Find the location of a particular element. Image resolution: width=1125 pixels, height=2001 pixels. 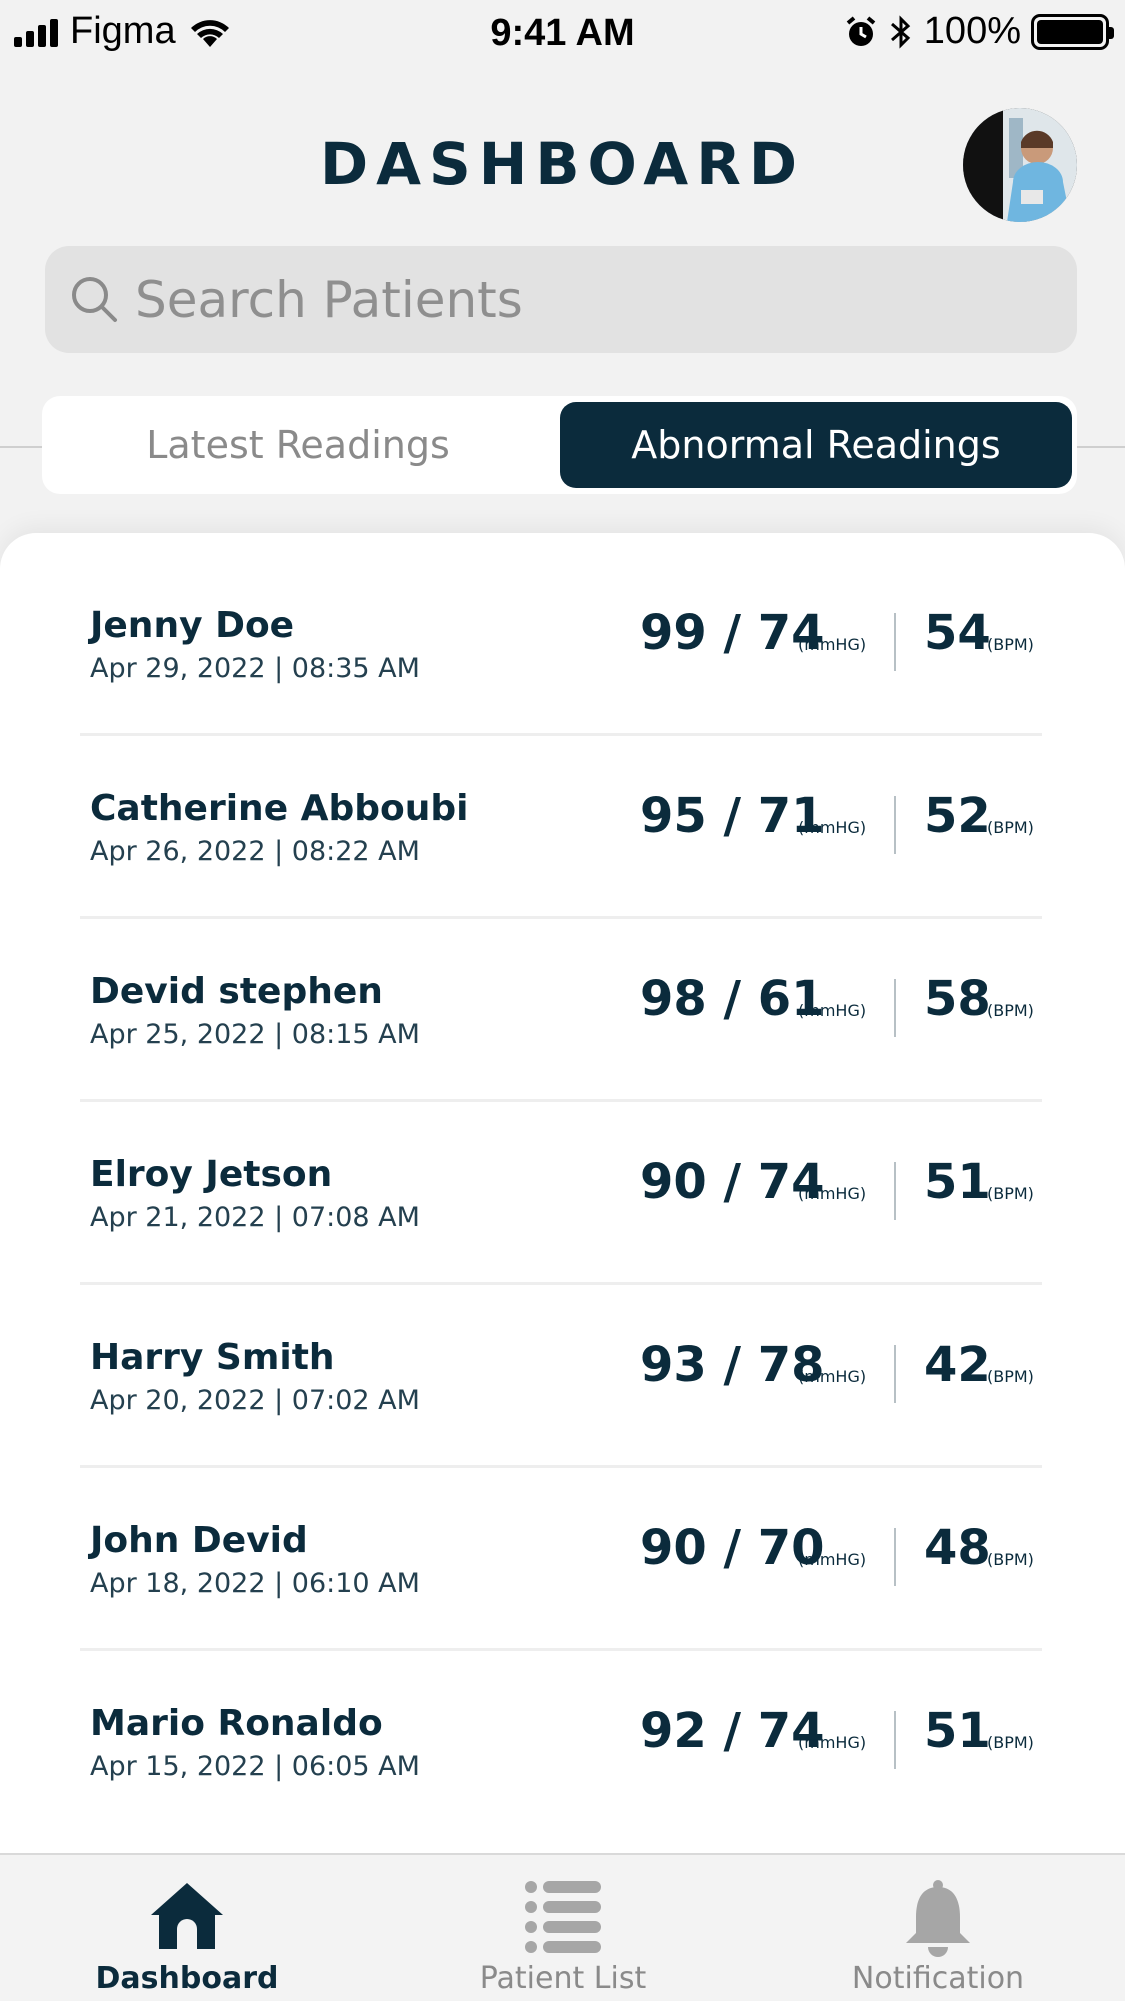

tab-abnormal-readings: Abnormal Readings is located at coordinates (816, 445).